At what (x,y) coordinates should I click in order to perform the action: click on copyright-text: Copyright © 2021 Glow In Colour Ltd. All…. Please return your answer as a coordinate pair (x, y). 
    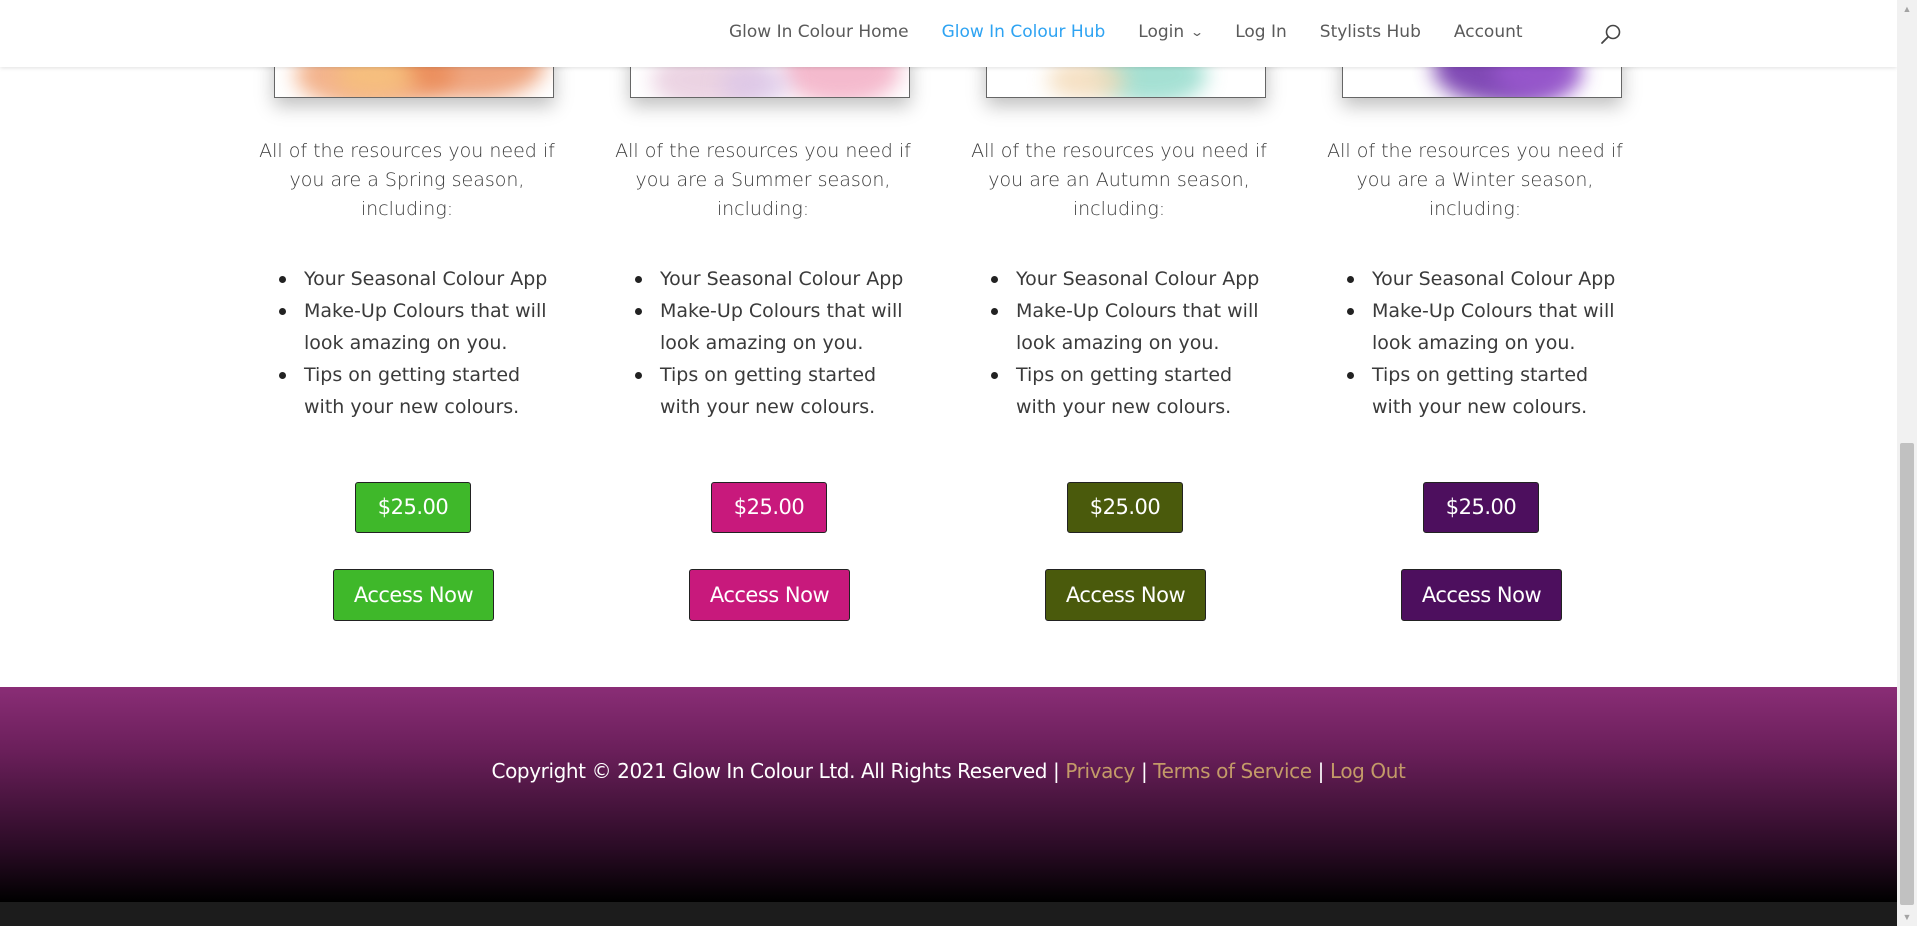
    Looking at the image, I should click on (769, 771).